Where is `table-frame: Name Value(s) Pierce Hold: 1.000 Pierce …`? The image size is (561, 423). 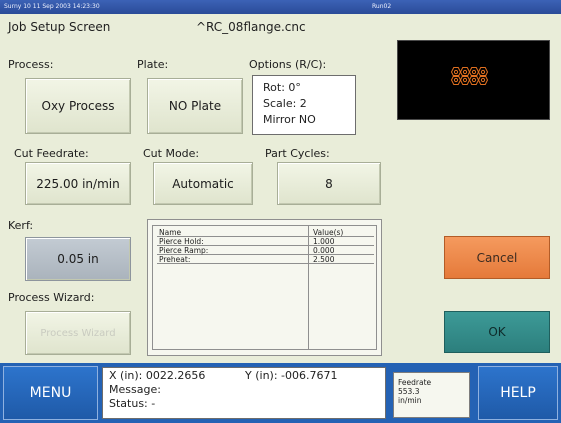 table-frame: Name Value(s) Pierce Hold: 1.000 Pierce … is located at coordinates (264, 287).